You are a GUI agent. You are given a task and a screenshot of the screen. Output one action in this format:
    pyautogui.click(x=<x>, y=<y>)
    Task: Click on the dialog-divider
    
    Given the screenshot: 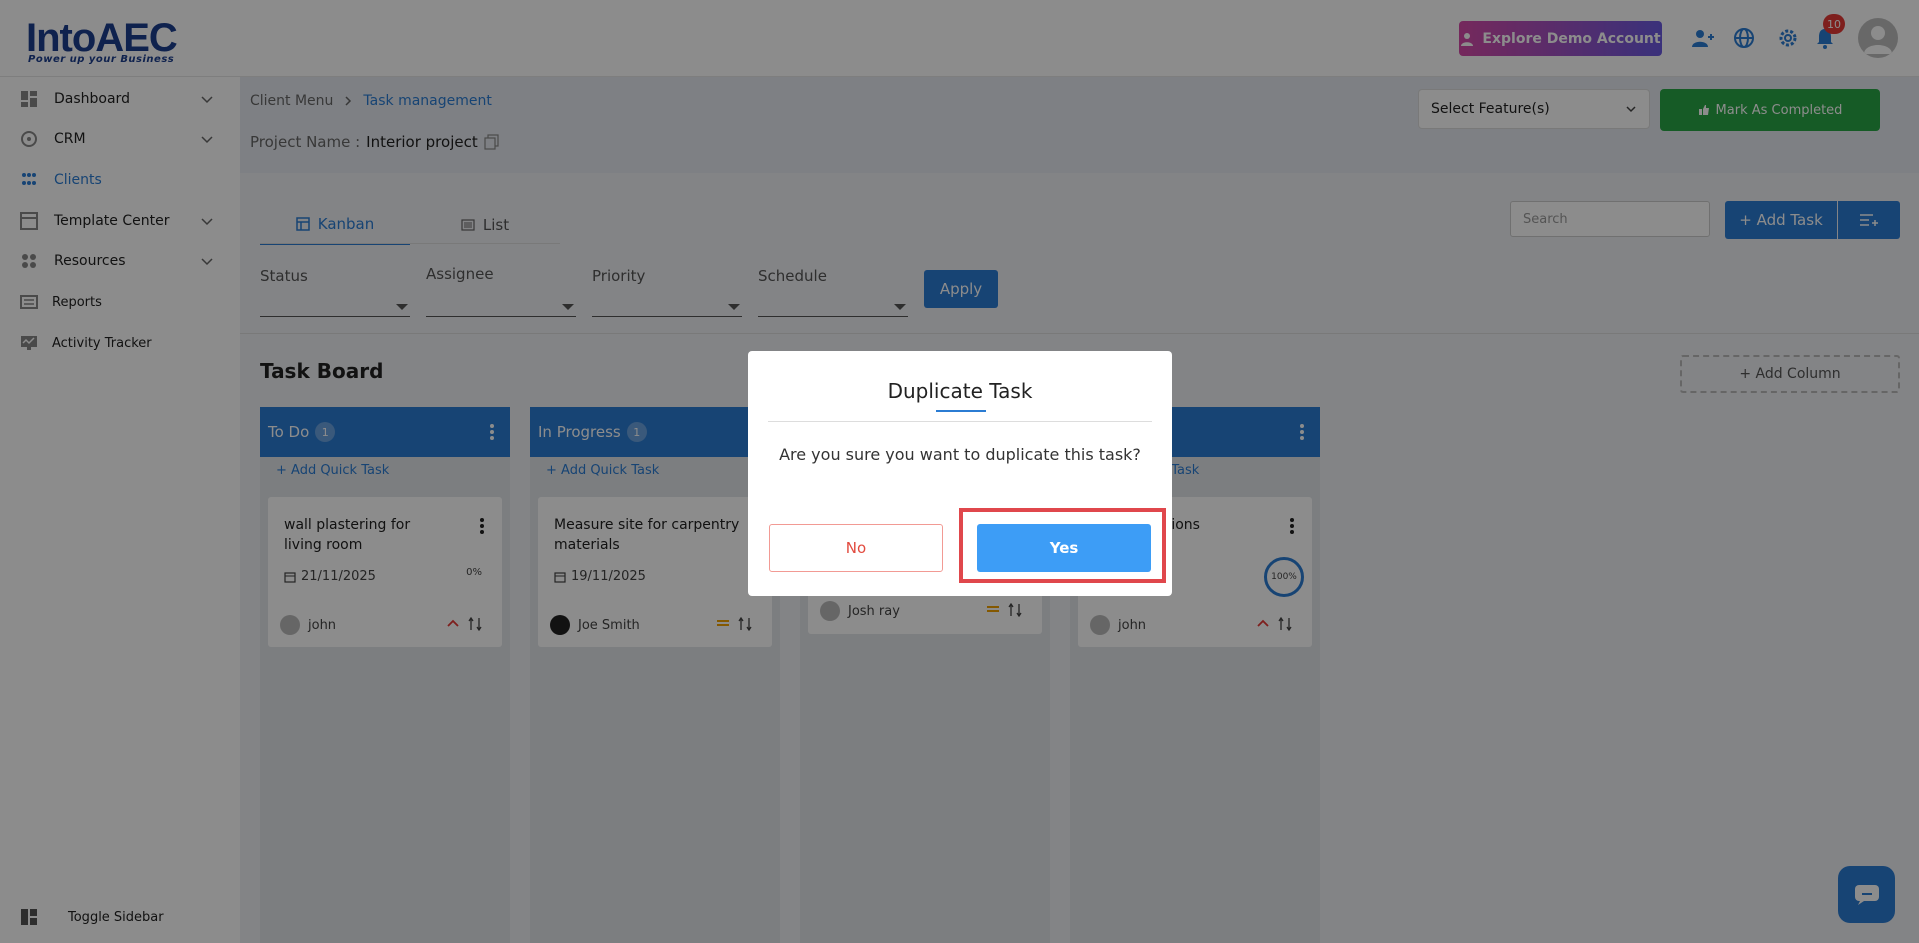 What is the action you would take?
    pyautogui.click(x=960, y=421)
    